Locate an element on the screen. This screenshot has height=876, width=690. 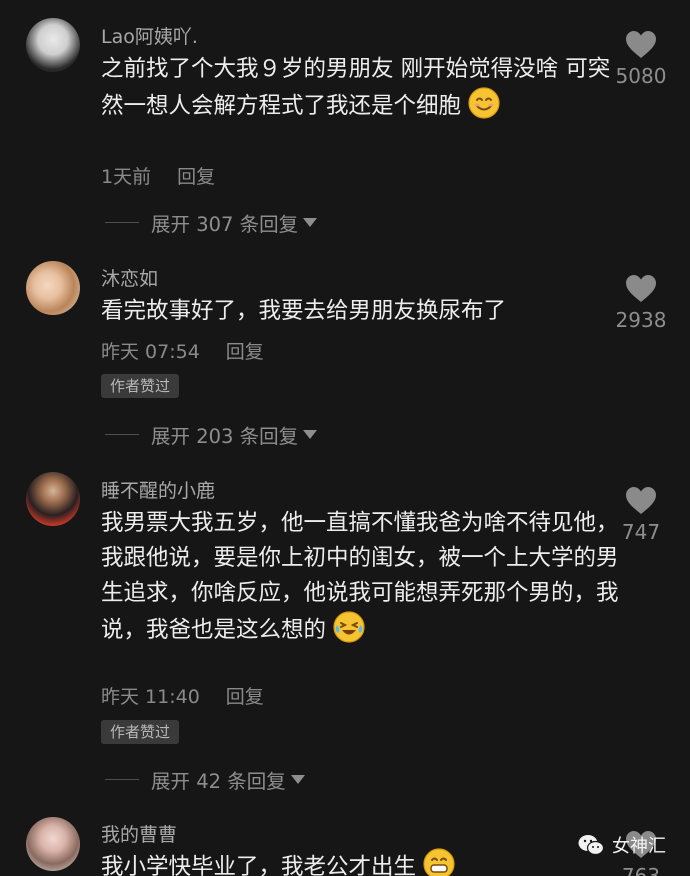
comment-text: 我小学快毕业了，我老公才出生 is located at coordinates (356, 862).